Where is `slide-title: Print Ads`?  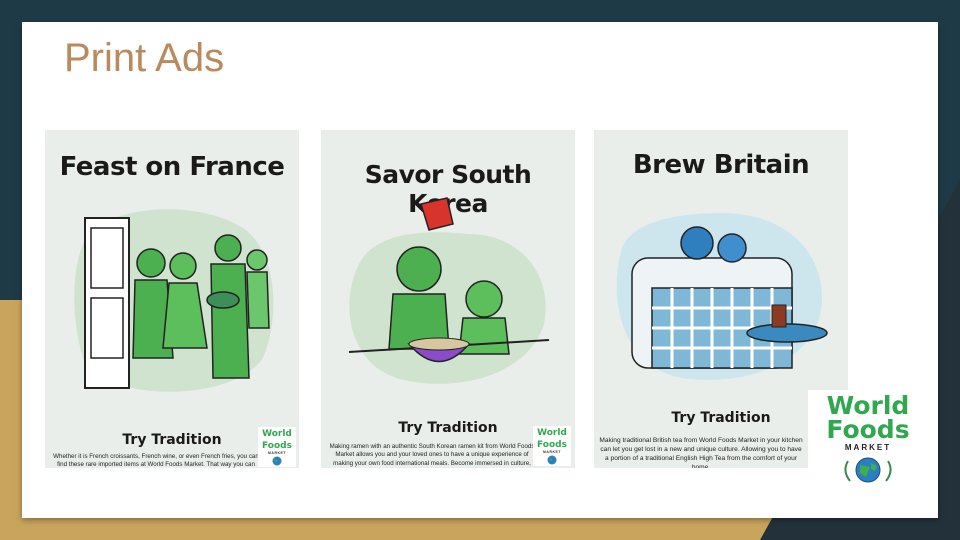 slide-title: Print Ads is located at coordinates (144, 58).